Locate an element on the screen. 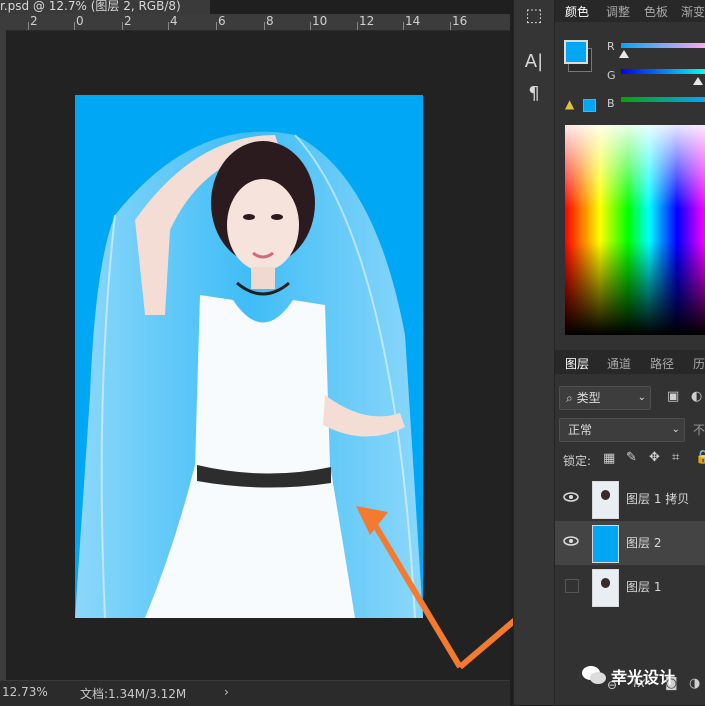 The width and height of the screenshot is (705, 706). layer-filter-dropdown: ⌕ 类型 ⌄ is located at coordinates (605, 398).